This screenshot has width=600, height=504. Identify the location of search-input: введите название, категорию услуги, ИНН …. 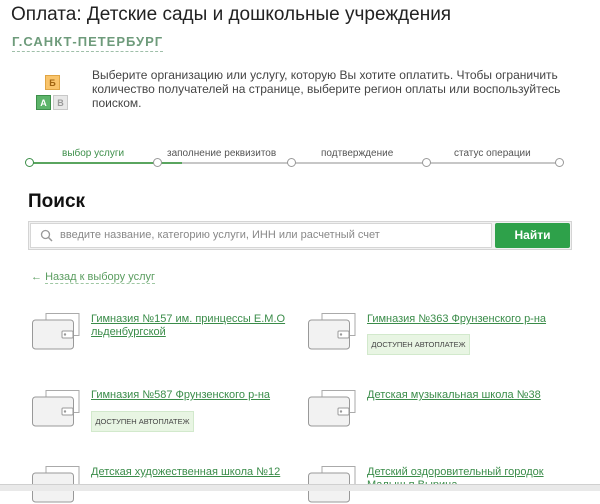
(261, 235).